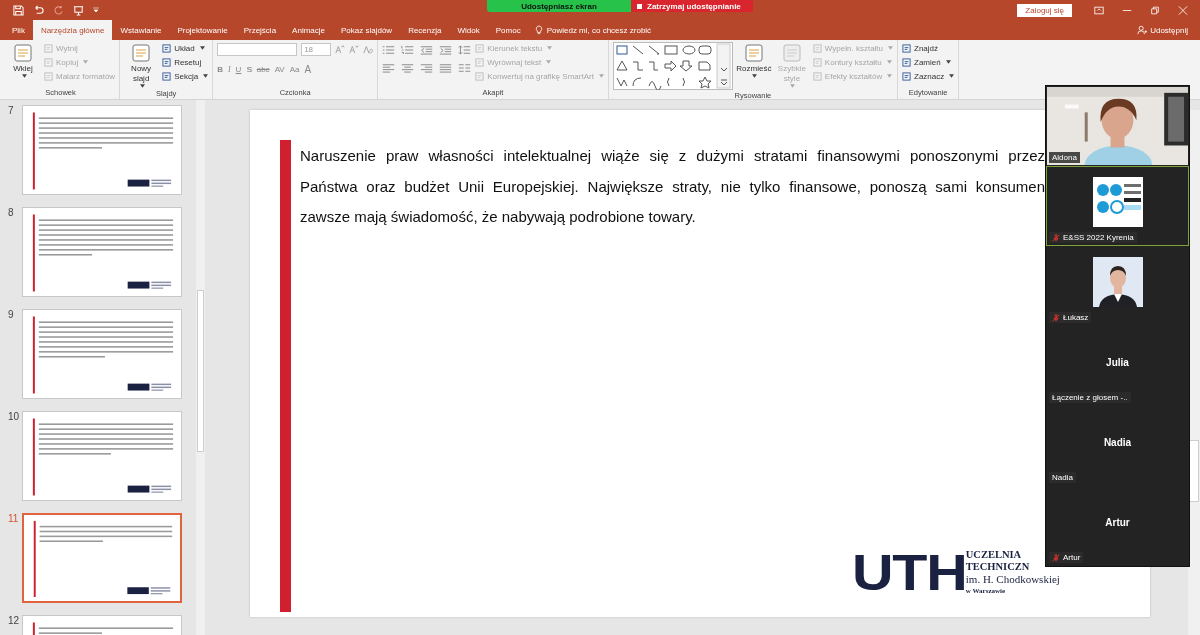 This screenshot has height=635, width=1200. I want to click on clear-formatting-icon, so click(368, 49).